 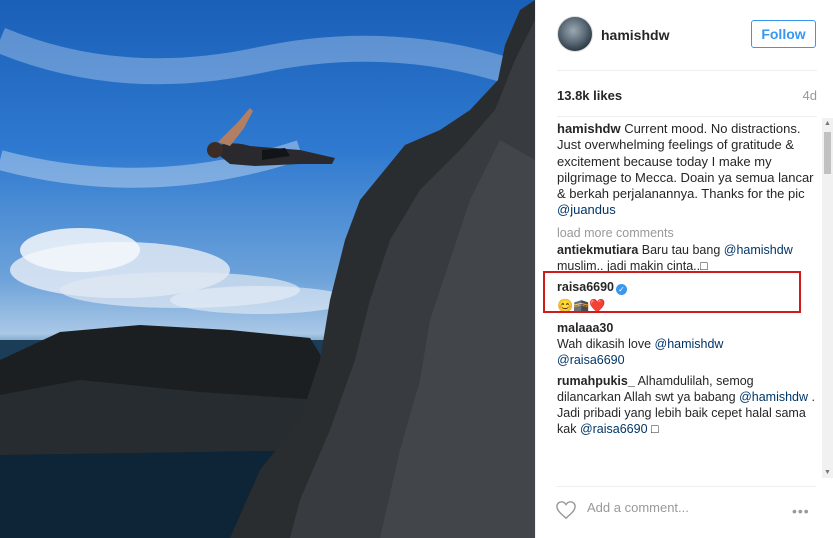 What do you see at coordinates (589, 95) in the screenshot?
I see `likes-count: 13.8k likes` at bounding box center [589, 95].